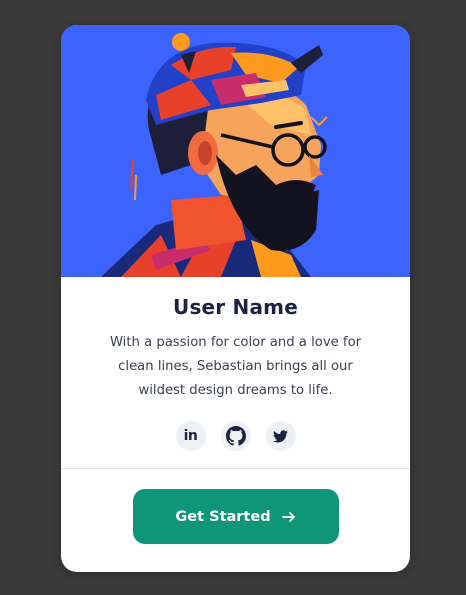 This screenshot has width=466, height=595. I want to click on arrow-right-icon, so click(289, 517).